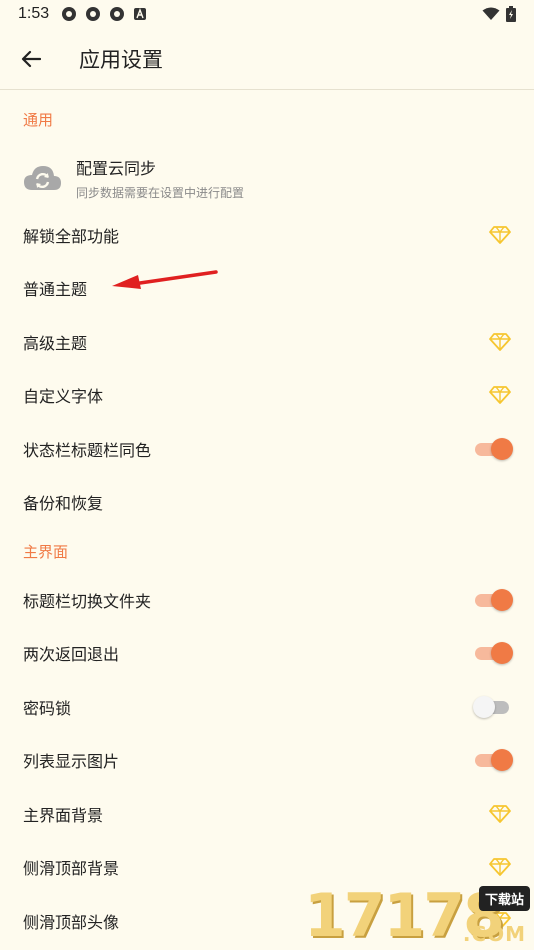  Describe the element at coordinates (267, 503) in the screenshot. I see `backup-restore-row: 备份和恢复` at that location.